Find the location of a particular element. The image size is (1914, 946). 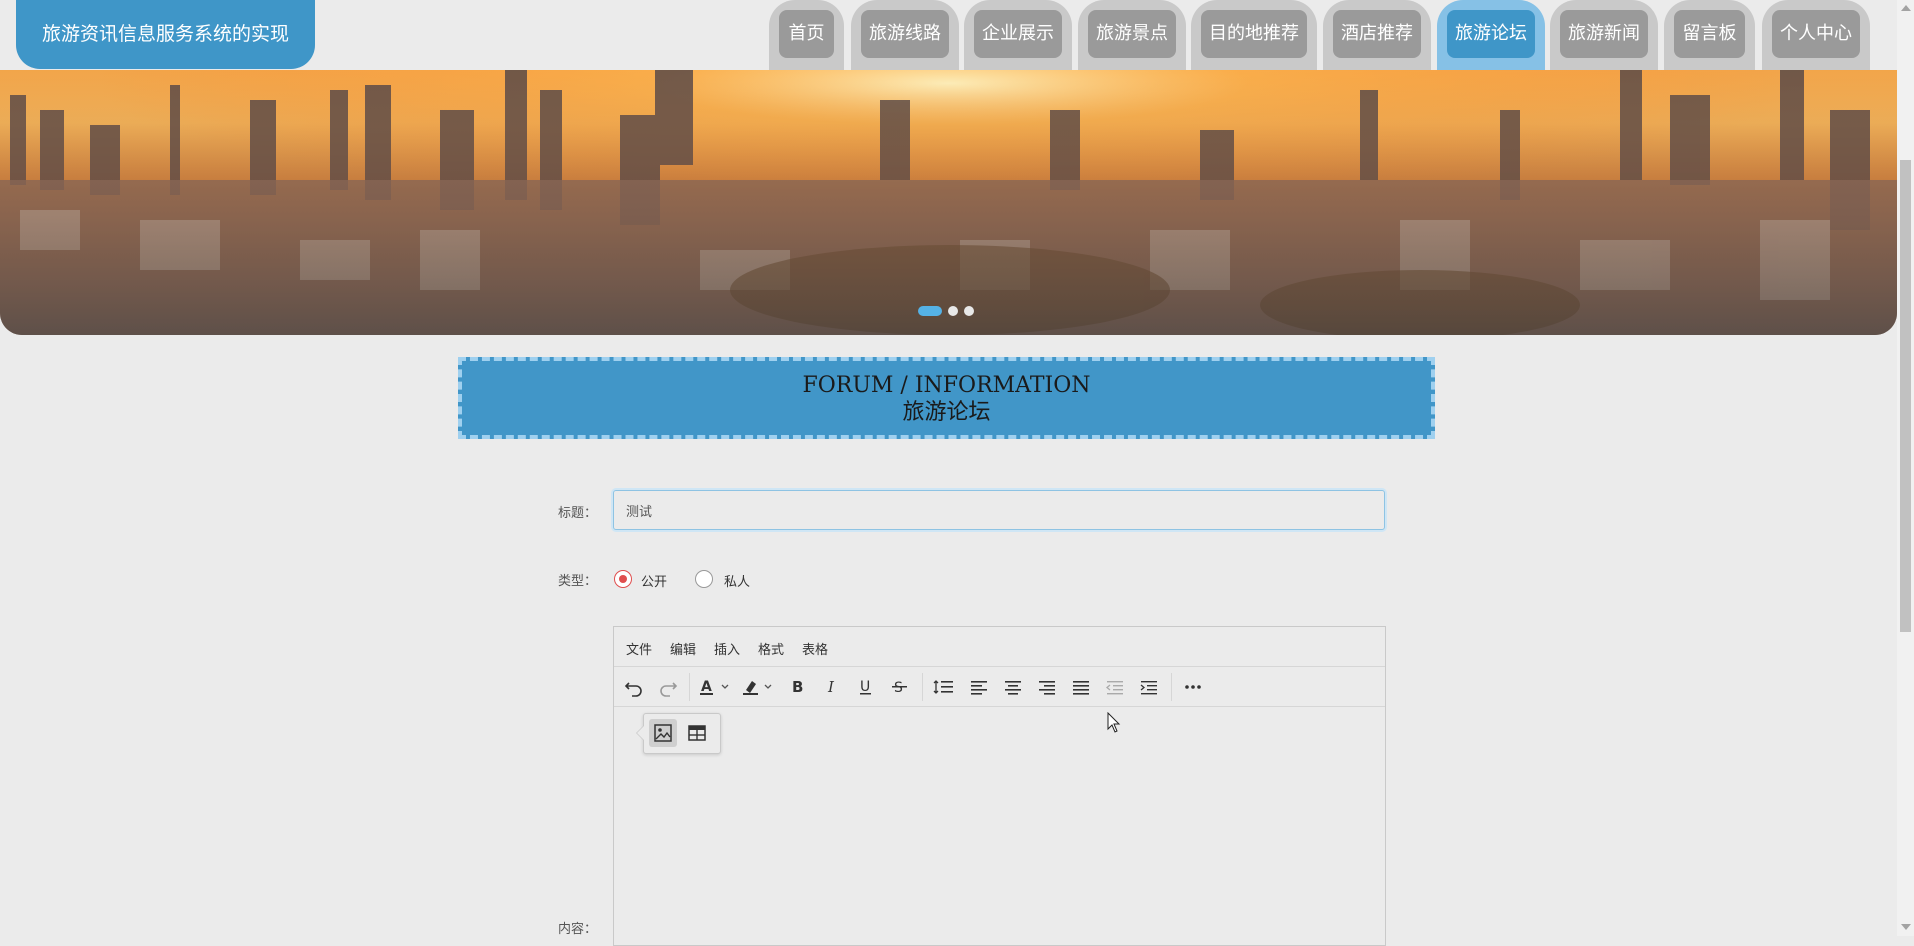

menu-file: 文件 is located at coordinates (639, 648).